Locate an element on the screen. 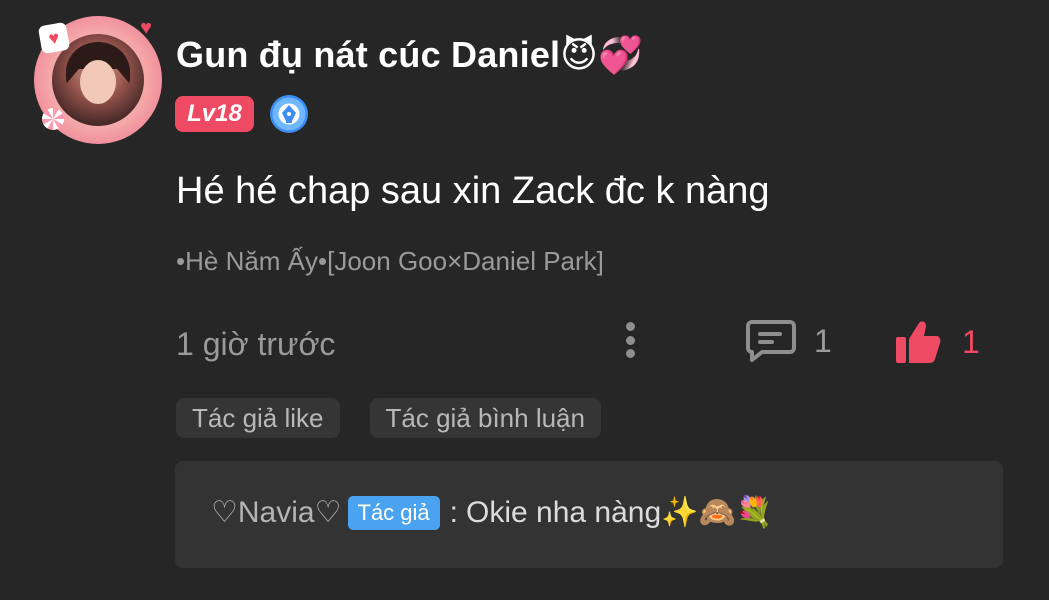 This screenshot has height=600, width=1049. avatar: ♥ ♥ is located at coordinates (98, 80).